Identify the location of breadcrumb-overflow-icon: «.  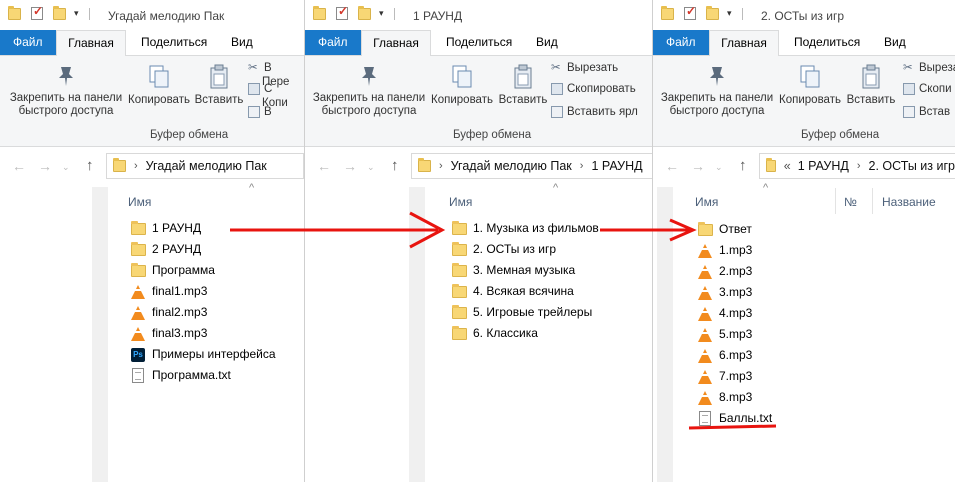
(787, 166).